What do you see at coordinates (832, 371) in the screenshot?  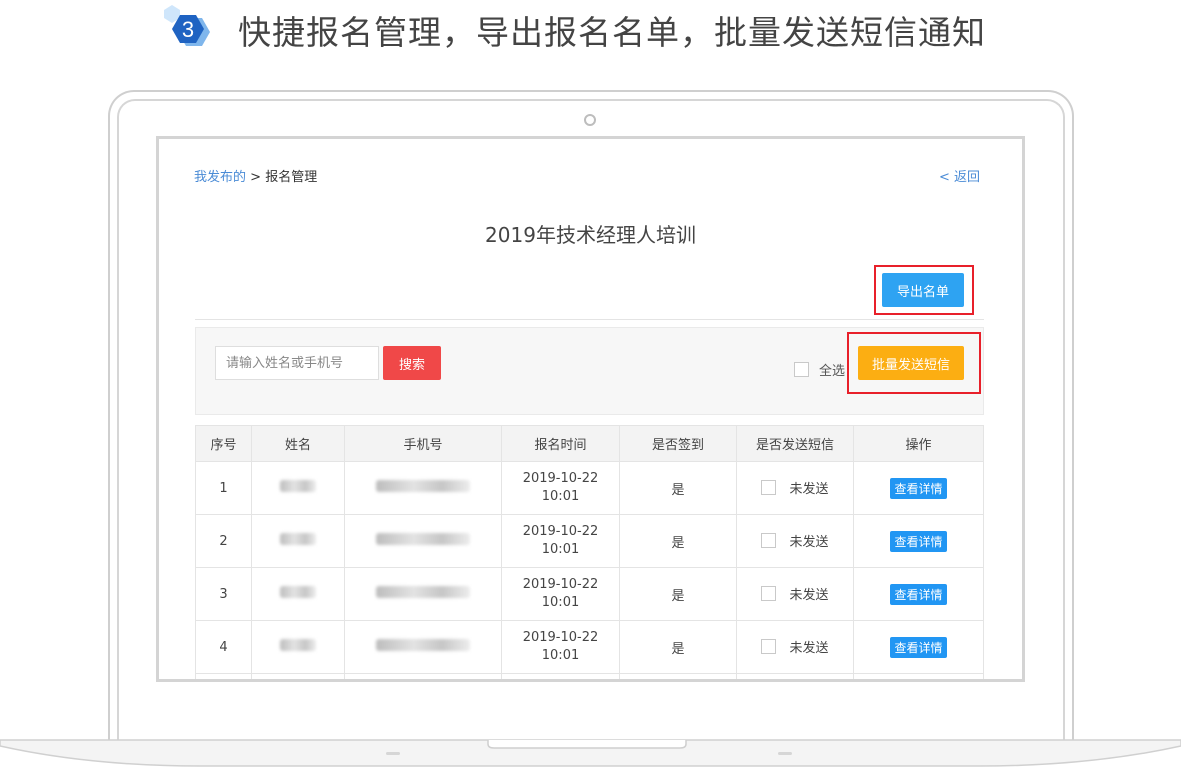 I see `select-all-label: 全选` at bounding box center [832, 371].